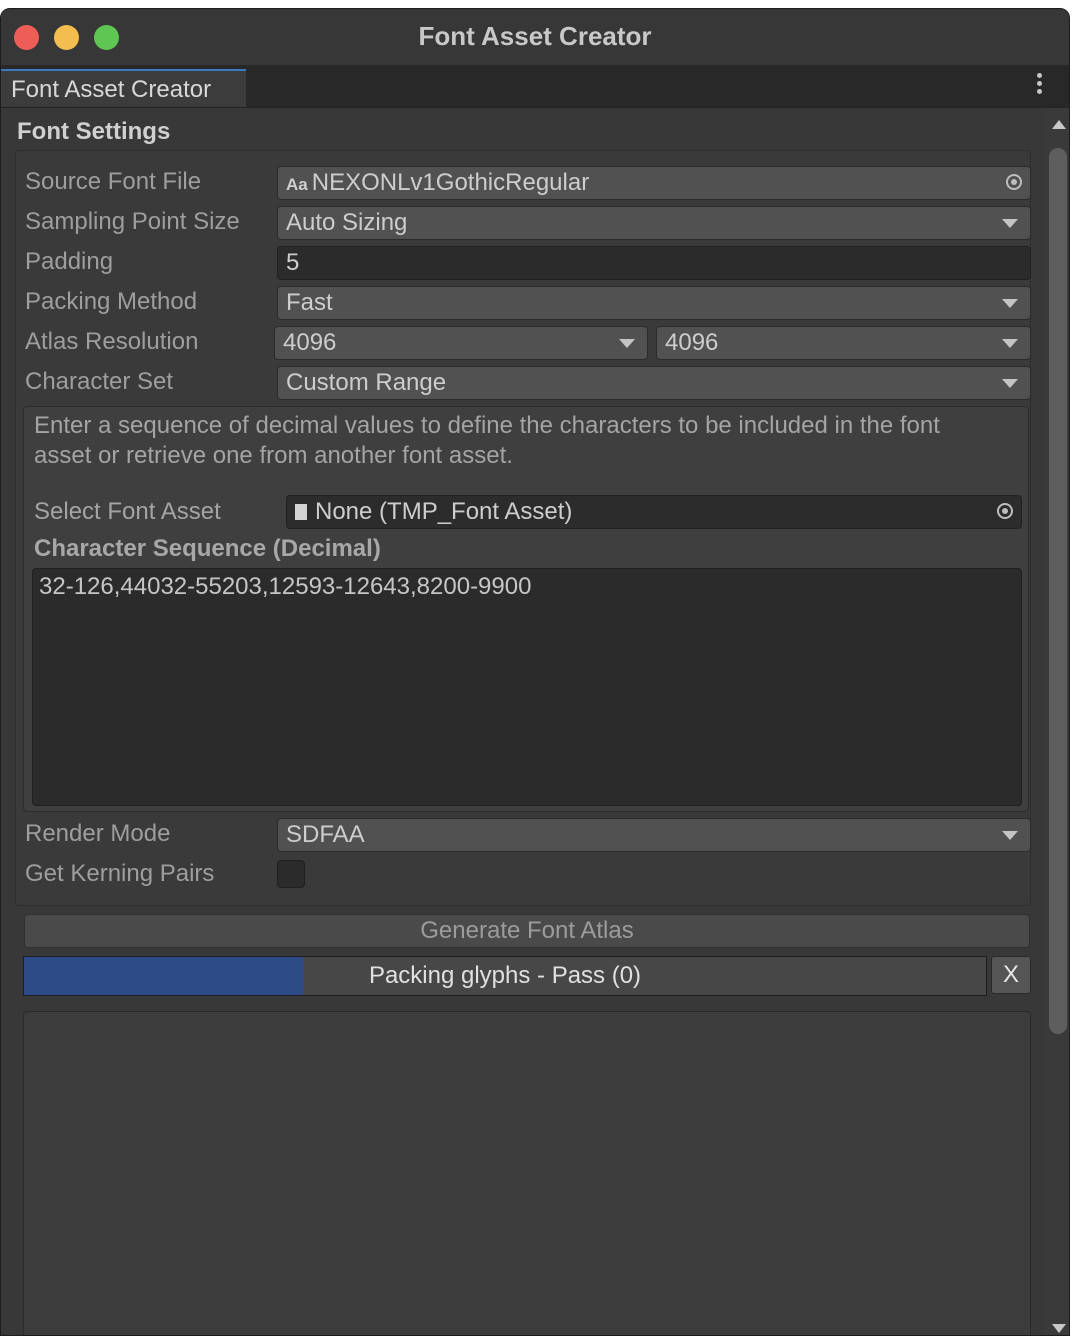 The height and width of the screenshot is (1336, 1072). I want to click on packing-progress-bar: Packing glyphs - Pass (0), so click(505, 976).